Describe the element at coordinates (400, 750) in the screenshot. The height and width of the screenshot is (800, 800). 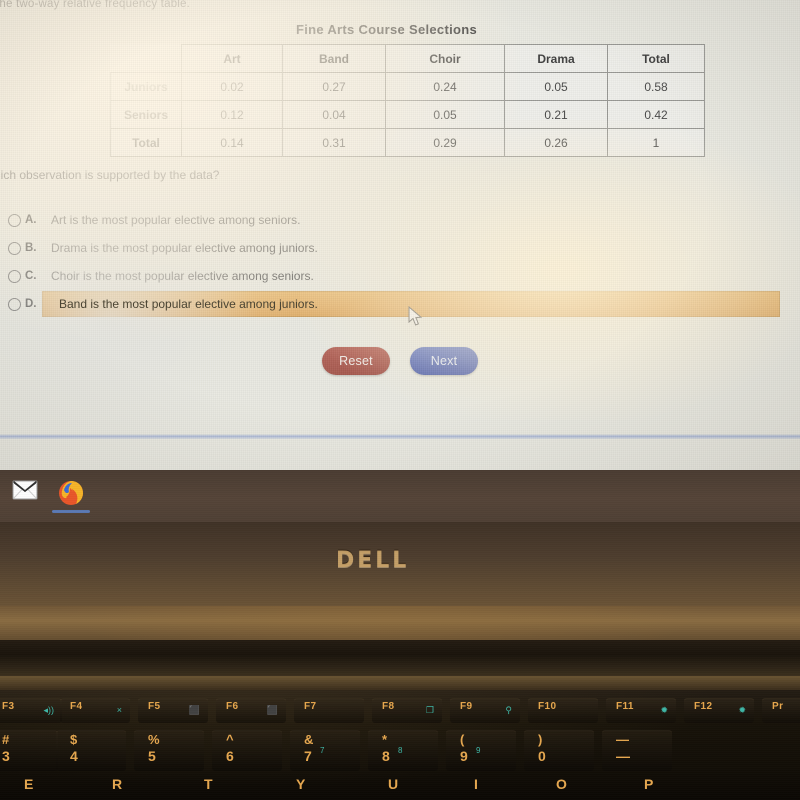
I see `key-alt-label: 8` at that location.